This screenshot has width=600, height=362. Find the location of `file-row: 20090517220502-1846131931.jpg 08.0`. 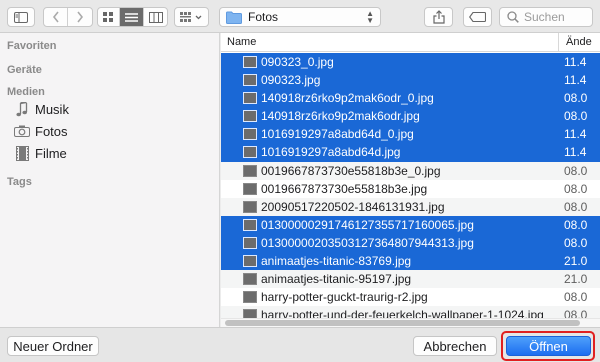

file-row: 20090517220502-1846131931.jpg 08.0 is located at coordinates (410, 206).